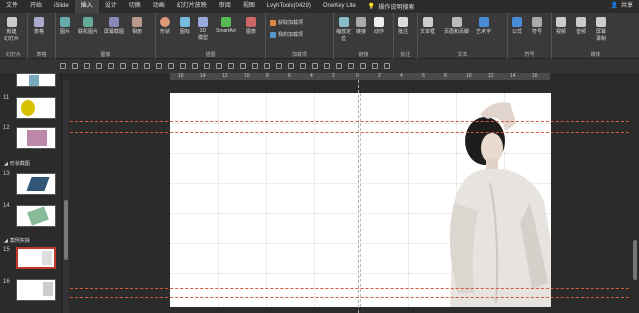 This screenshot has height=313, width=639. I want to click on tab-slideshow: 幻灯片放映, so click(192, 6).